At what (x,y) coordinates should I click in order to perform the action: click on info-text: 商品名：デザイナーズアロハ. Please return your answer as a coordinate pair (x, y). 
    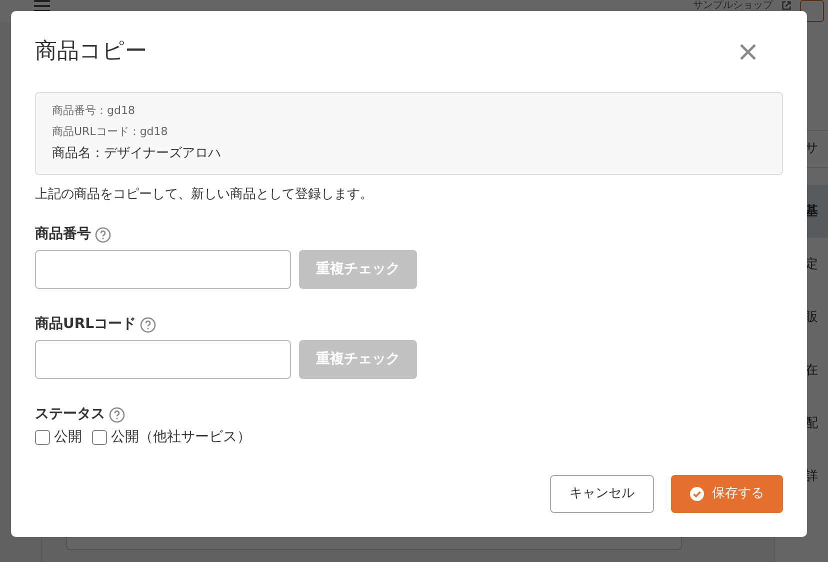
    Looking at the image, I should click on (137, 154).